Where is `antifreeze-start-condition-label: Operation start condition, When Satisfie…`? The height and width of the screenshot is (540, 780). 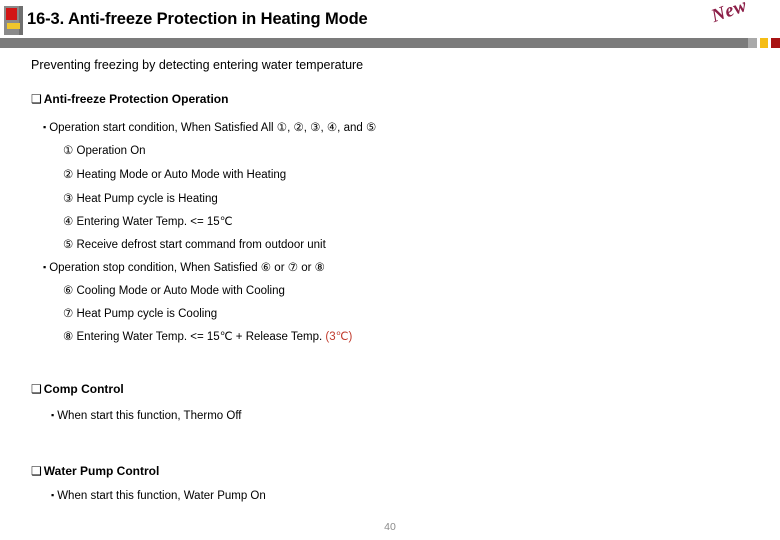
antifreeze-start-condition-label: Operation start condition, When Satisfie… is located at coordinates (213, 128).